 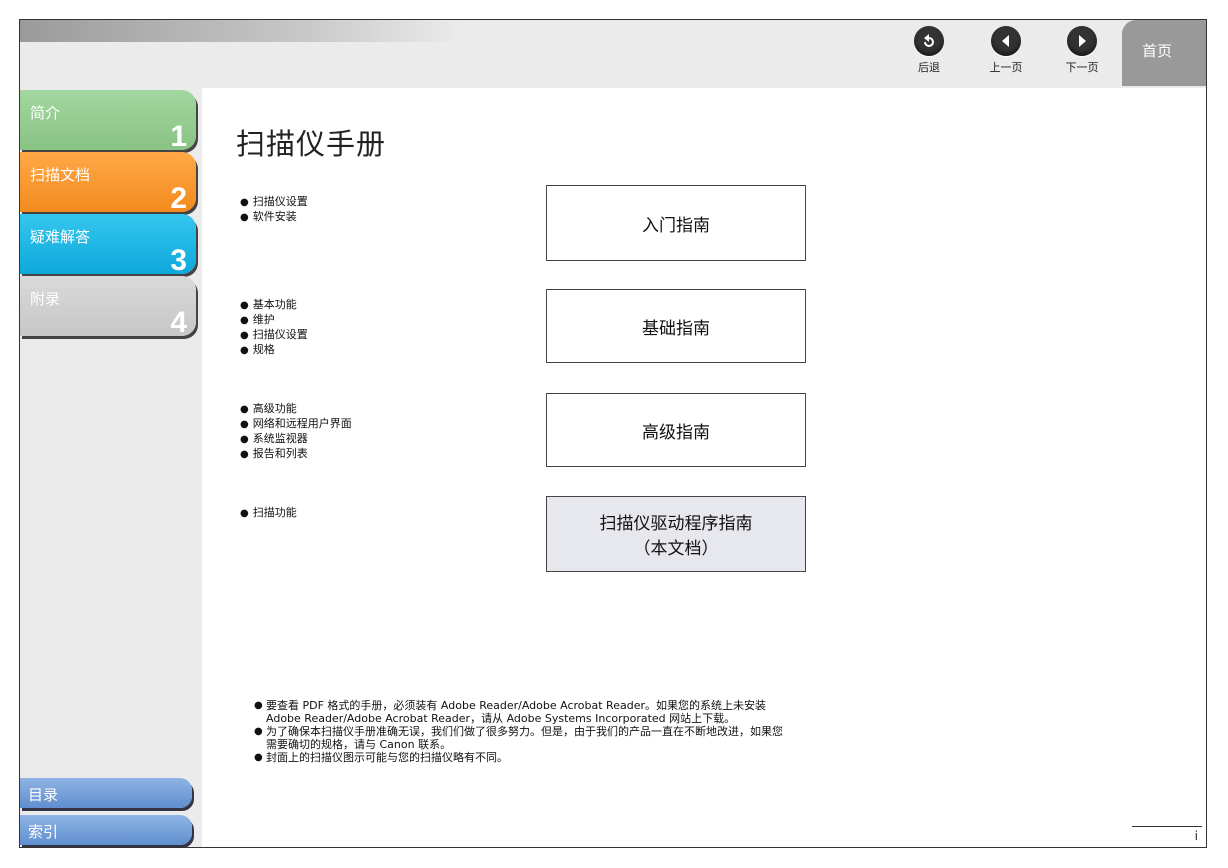 I want to click on list-item: 网络和远程用户界面, so click(x=296, y=424).